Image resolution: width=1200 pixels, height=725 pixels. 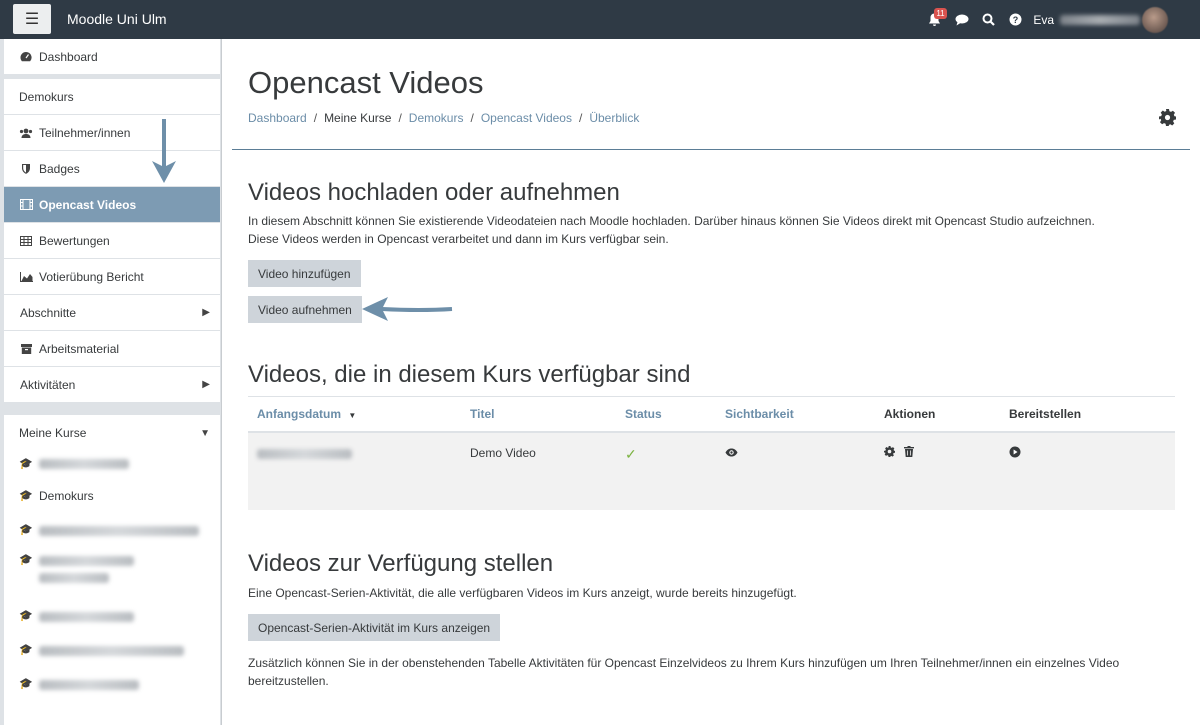 What do you see at coordinates (1045, 414) in the screenshot?
I see `column-header-provide: Bereitstellen` at bounding box center [1045, 414].